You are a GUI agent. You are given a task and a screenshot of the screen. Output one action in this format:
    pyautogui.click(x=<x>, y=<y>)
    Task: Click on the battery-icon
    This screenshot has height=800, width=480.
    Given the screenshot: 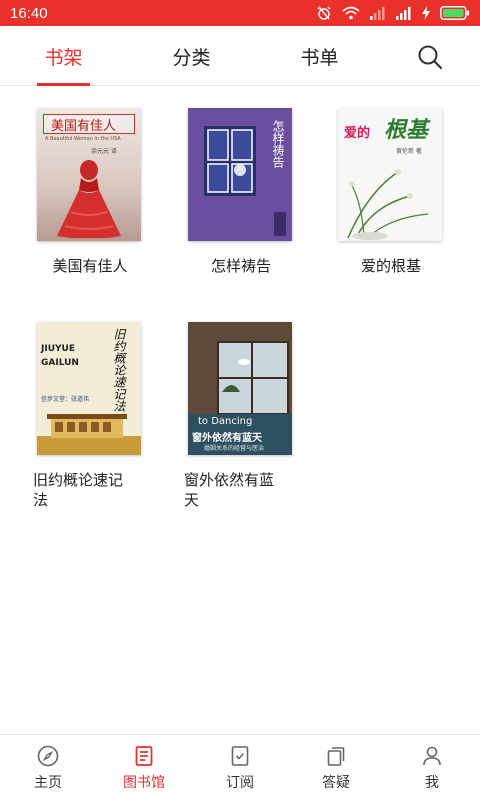 What is the action you would take?
    pyautogui.click(x=455, y=13)
    